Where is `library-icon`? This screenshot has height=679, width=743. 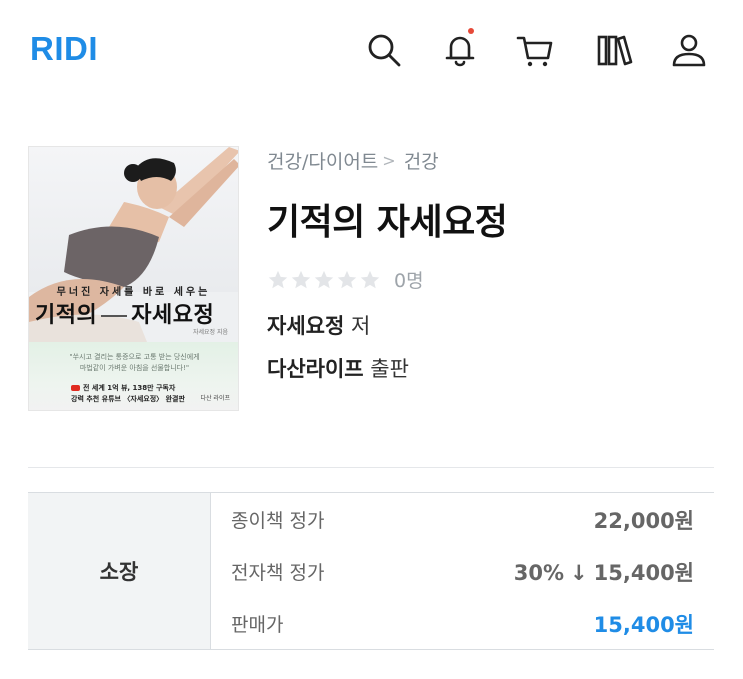 library-icon is located at coordinates (615, 50).